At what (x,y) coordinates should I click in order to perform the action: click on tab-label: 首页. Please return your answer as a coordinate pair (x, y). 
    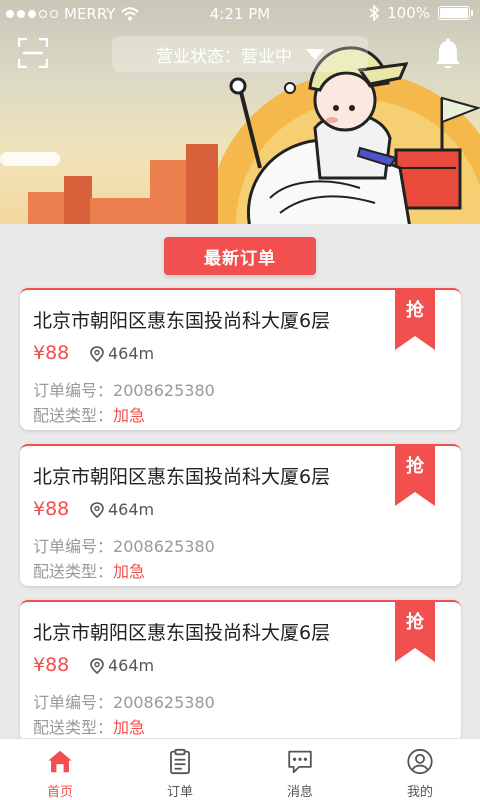
    Looking at the image, I should click on (59, 792).